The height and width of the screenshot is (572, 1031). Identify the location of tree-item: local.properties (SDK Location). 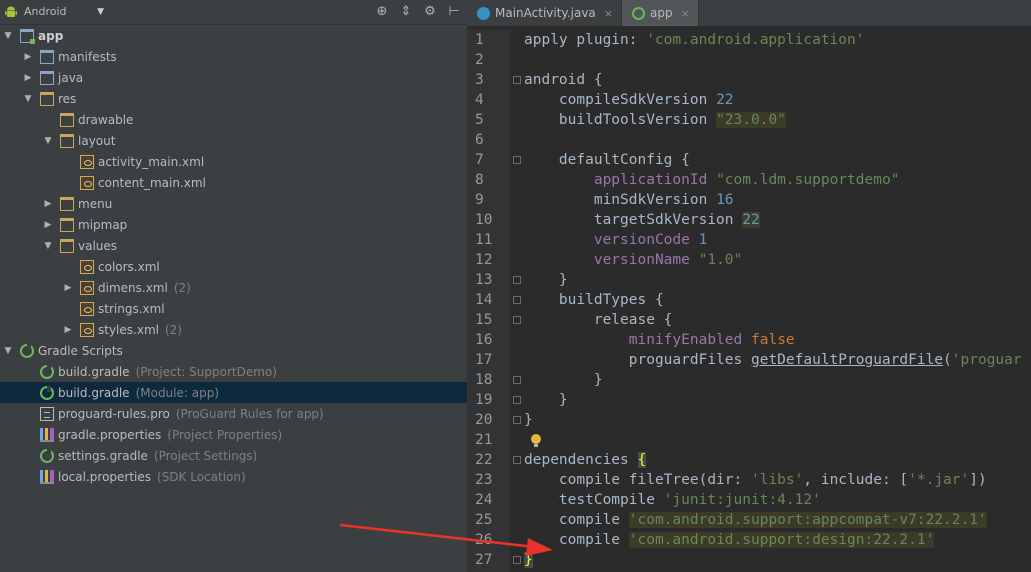
(233, 476).